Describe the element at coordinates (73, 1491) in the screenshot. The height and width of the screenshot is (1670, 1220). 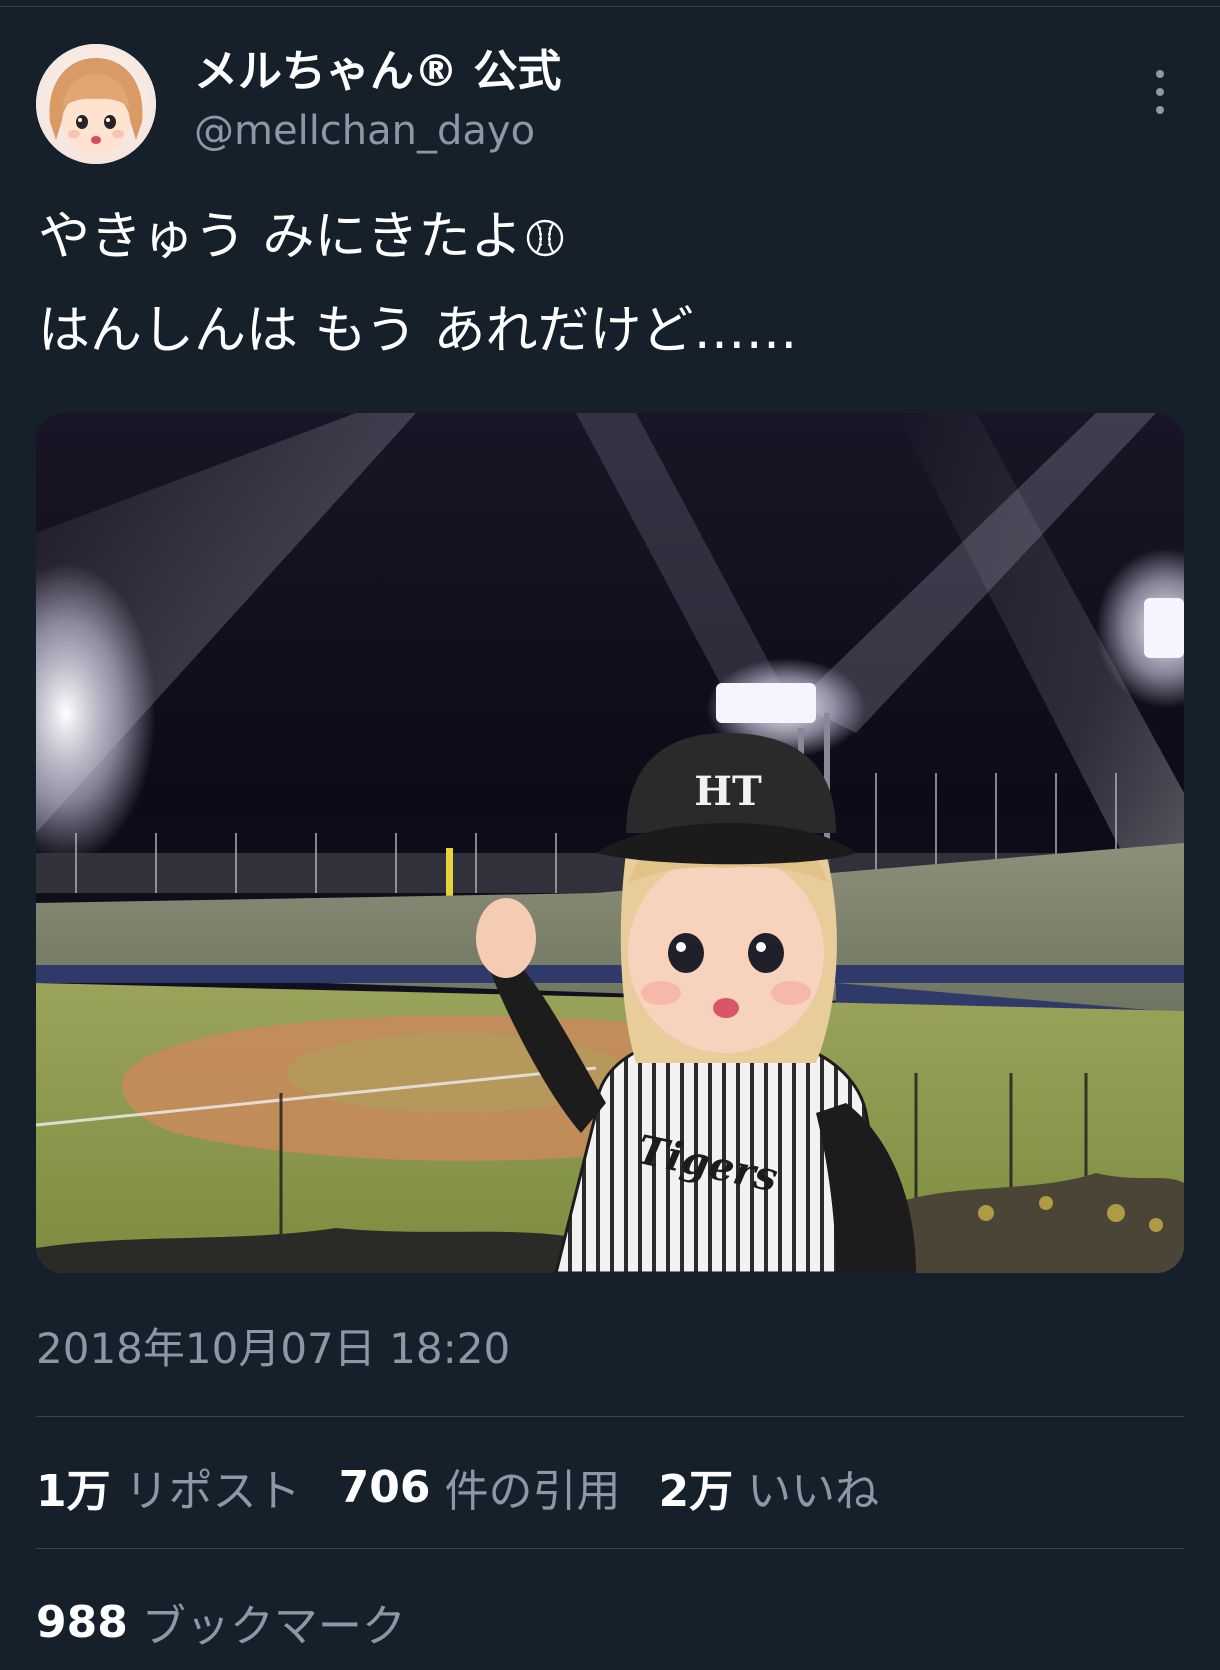
I see `reposts-count: 1万` at that location.